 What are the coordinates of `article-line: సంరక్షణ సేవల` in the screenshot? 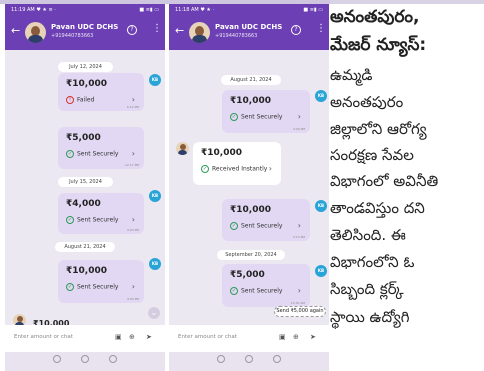 It's located at (372, 155).